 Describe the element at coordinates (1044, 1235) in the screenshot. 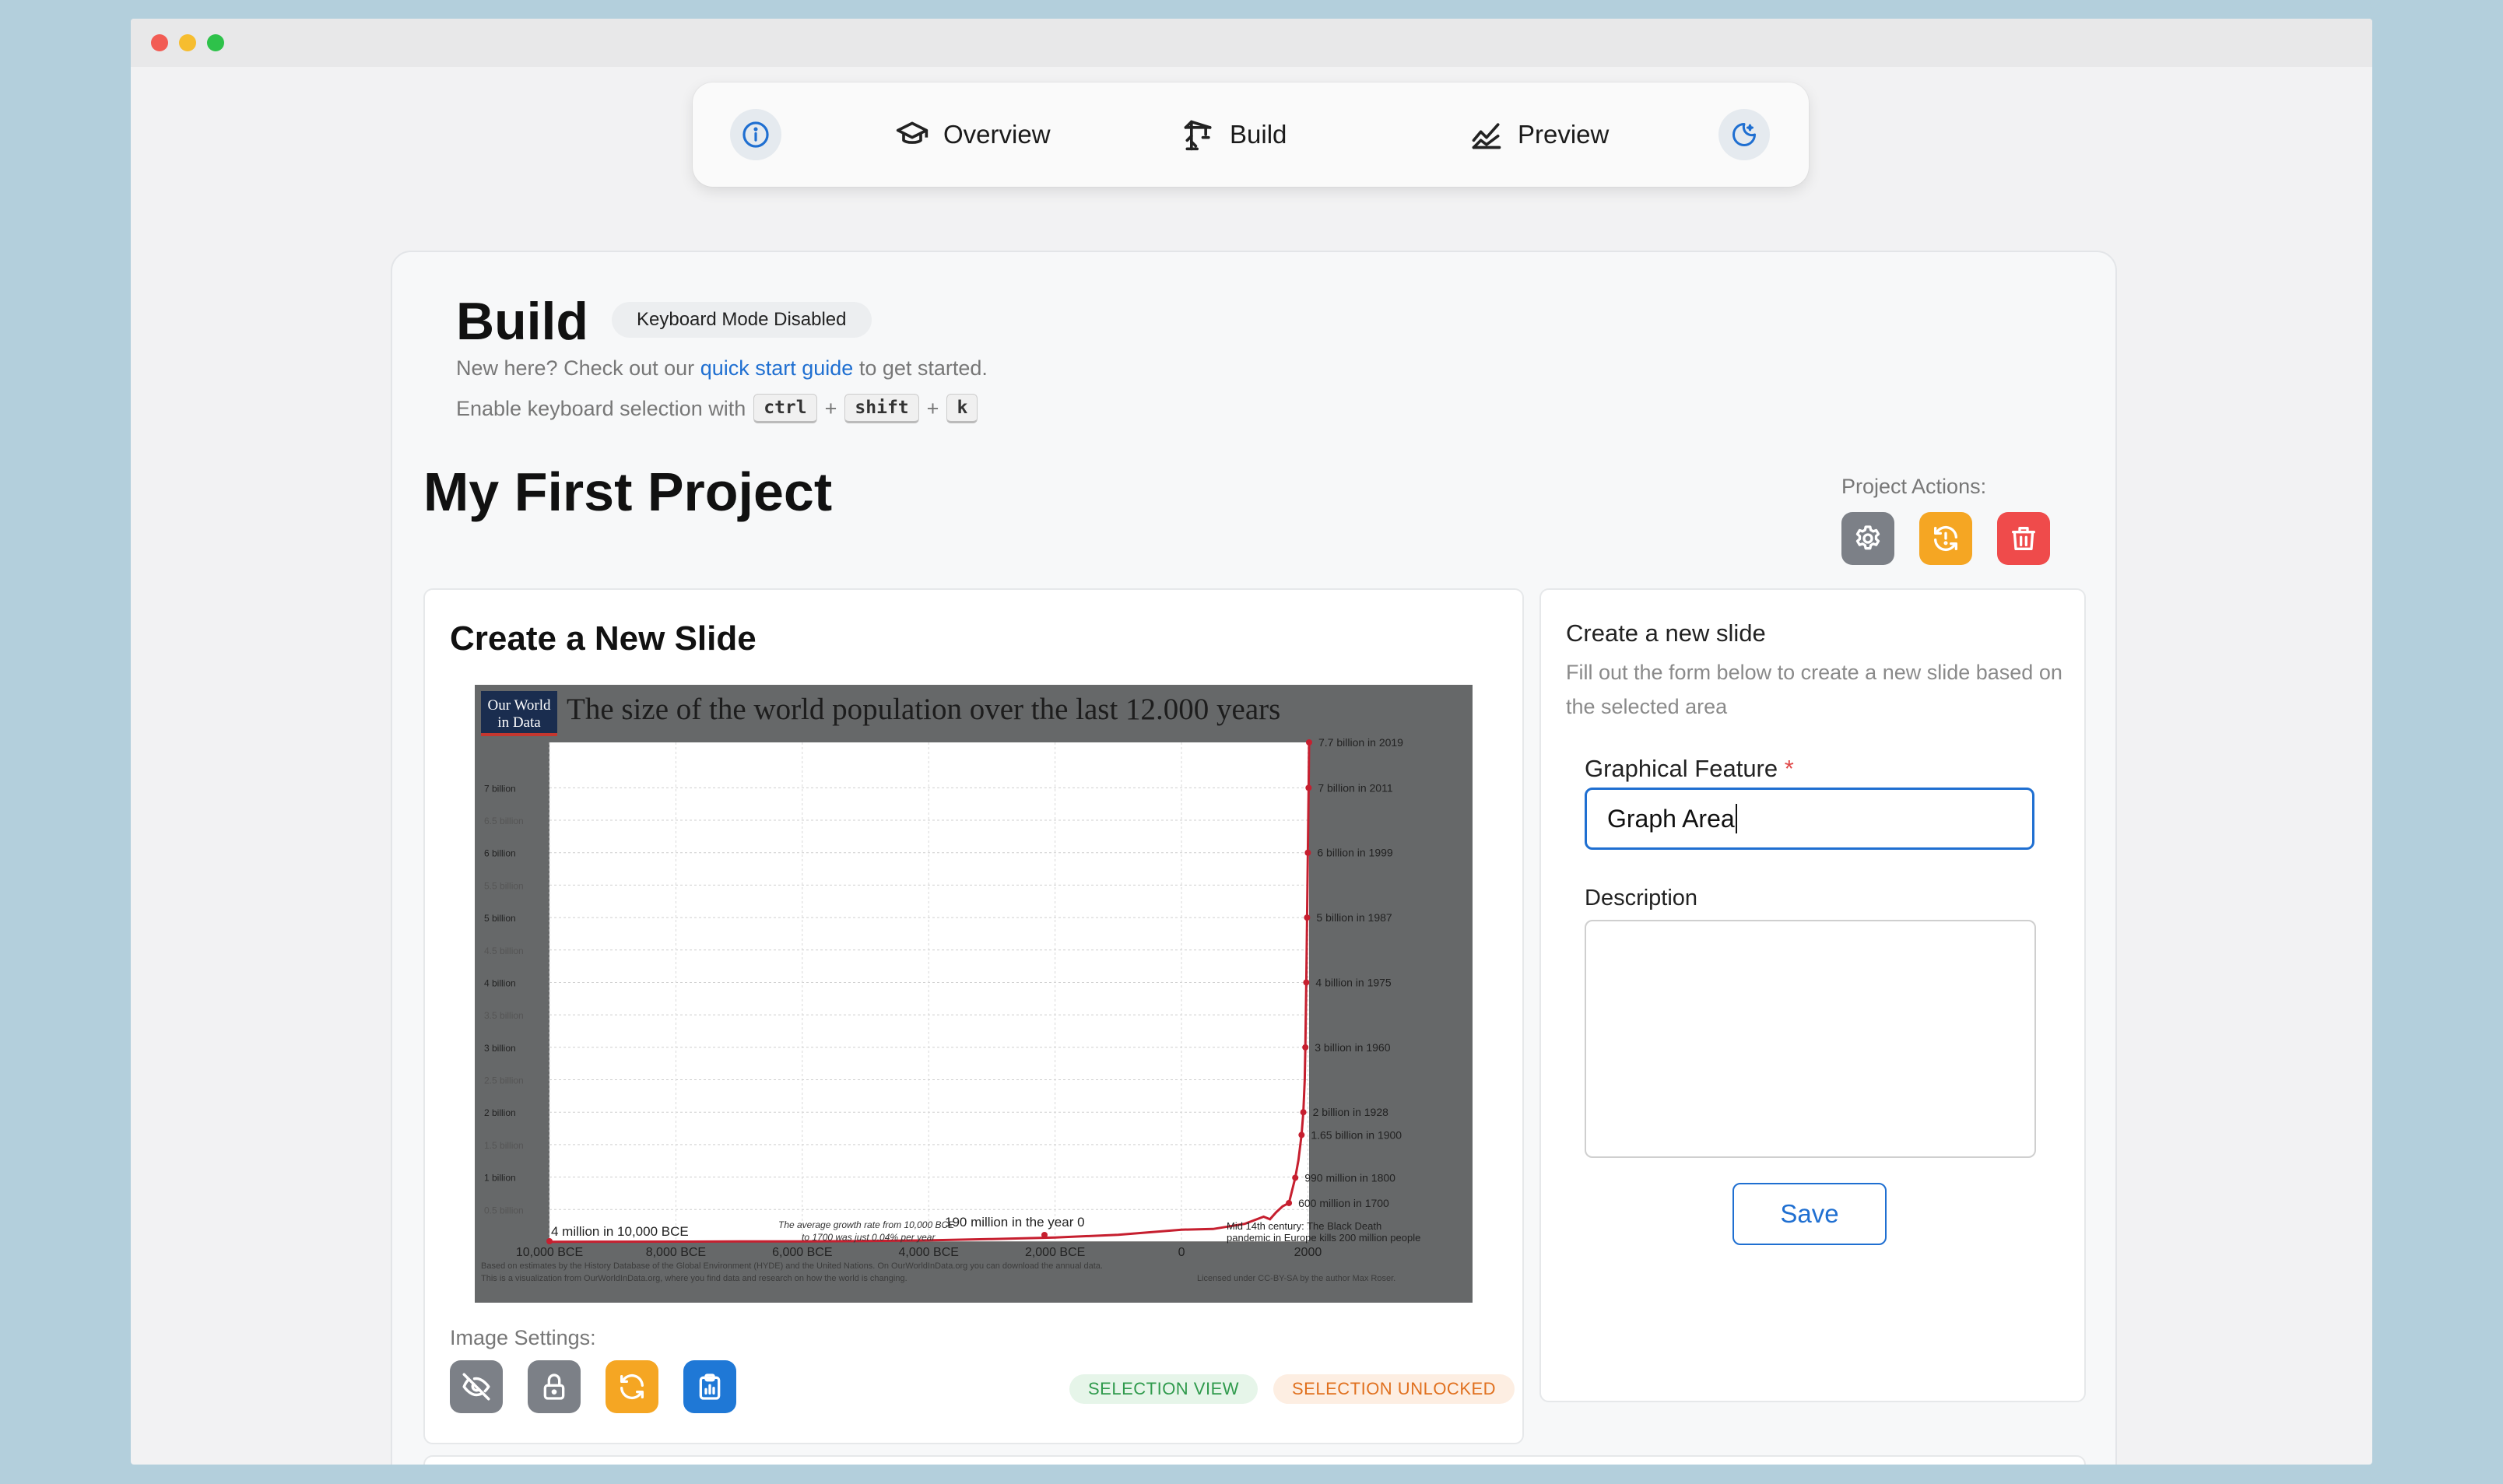

I see `year0-point` at that location.